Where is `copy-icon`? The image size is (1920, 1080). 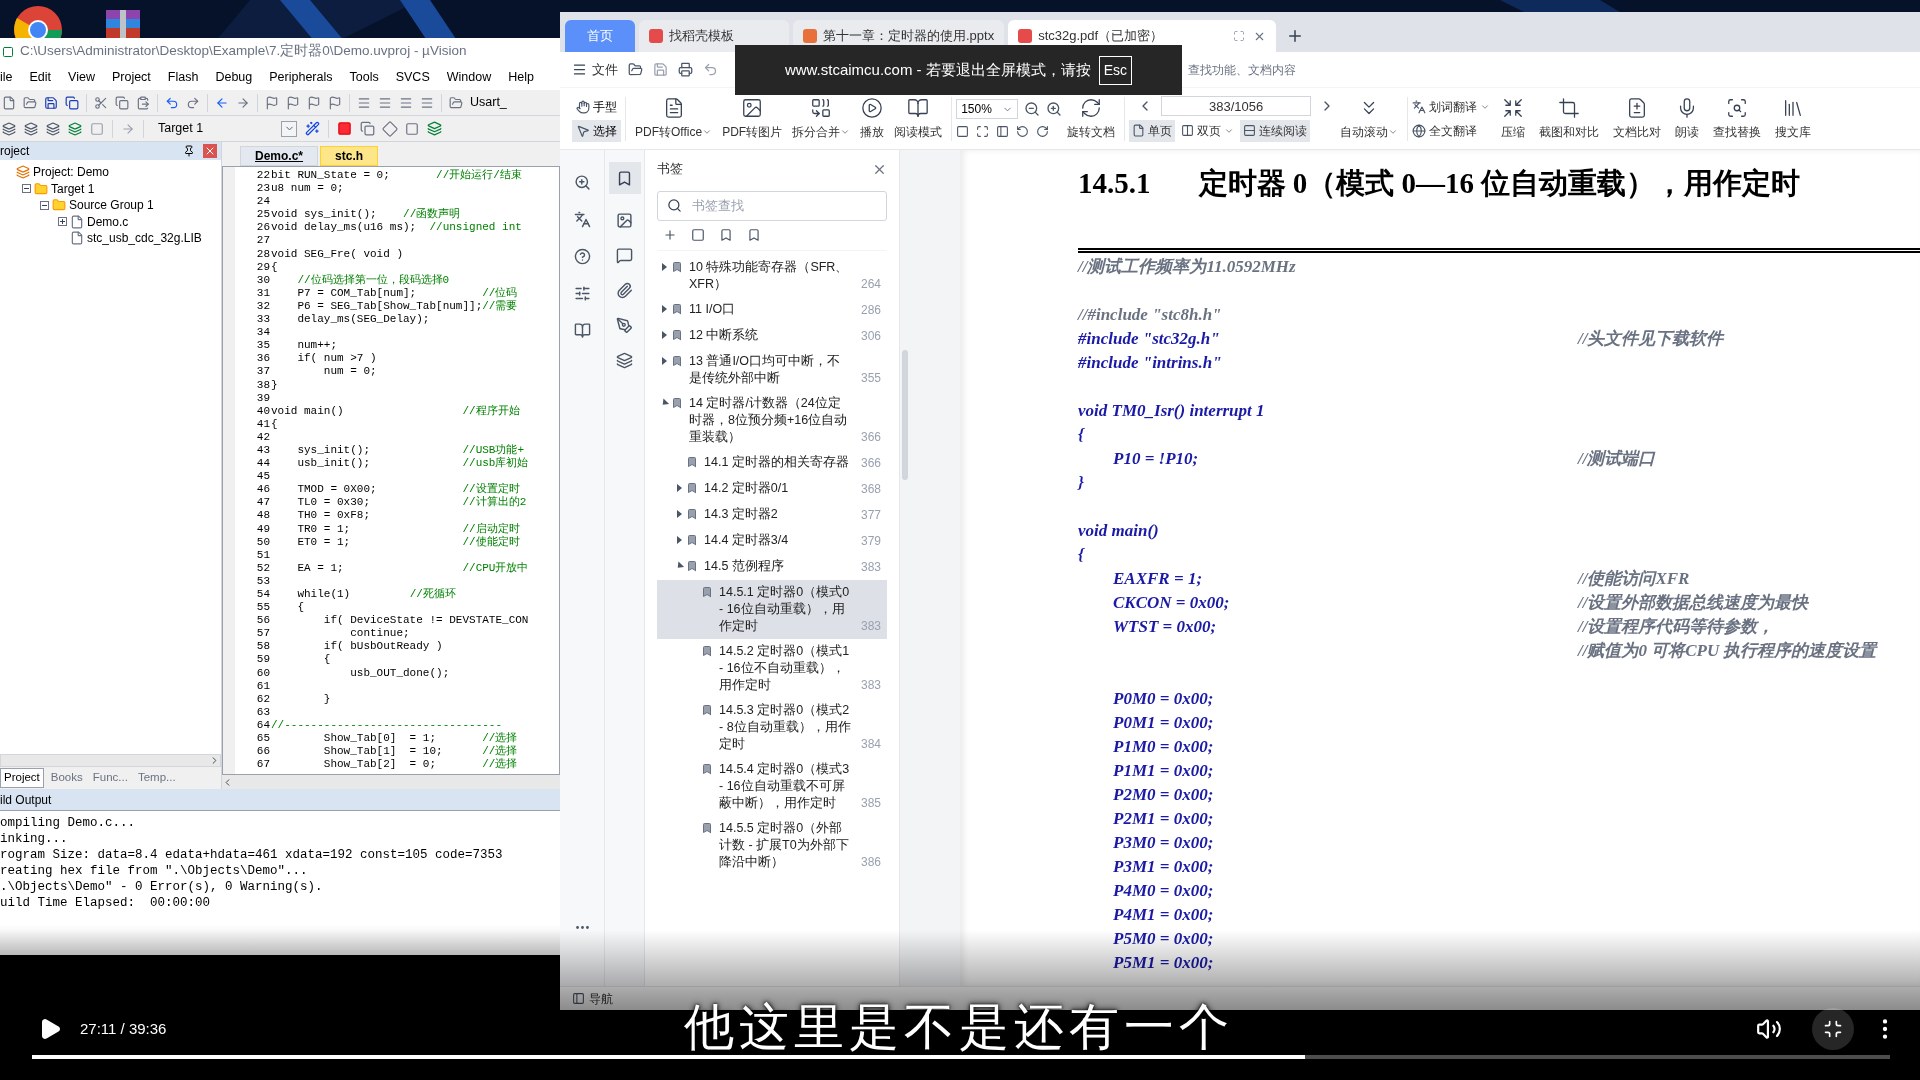 copy-icon is located at coordinates (122, 102).